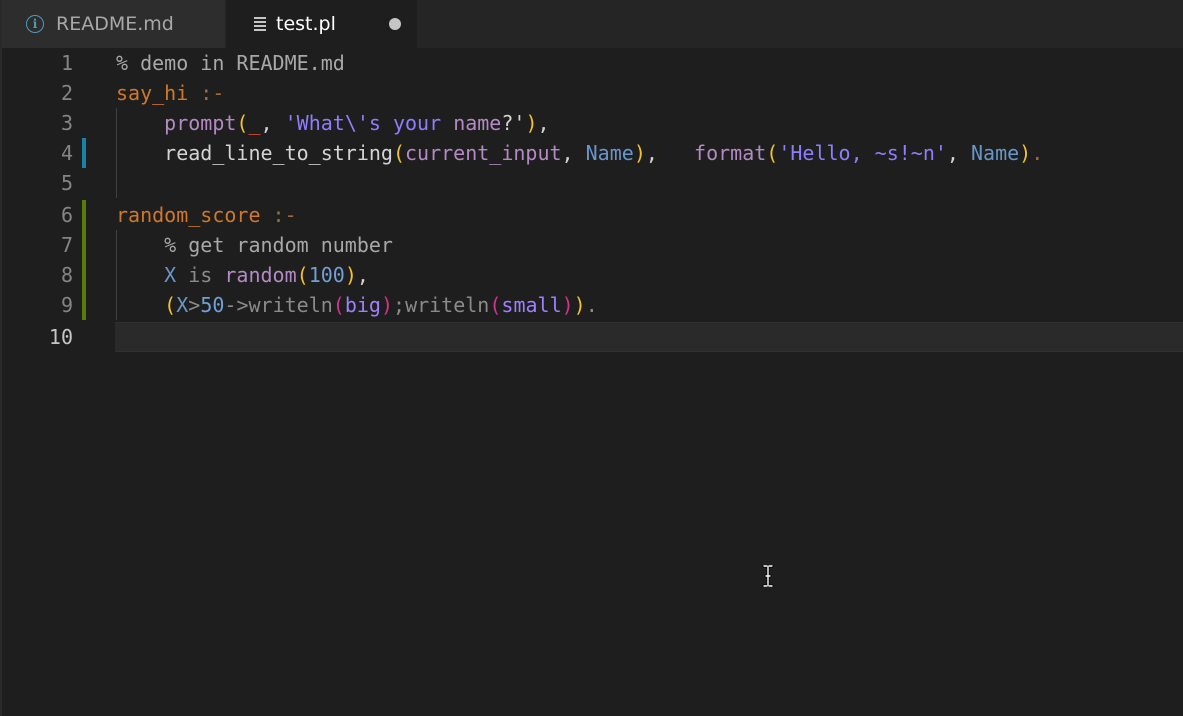 This screenshot has height=716, width=1183. I want to click on builtin-call: prompt, so click(200, 123).